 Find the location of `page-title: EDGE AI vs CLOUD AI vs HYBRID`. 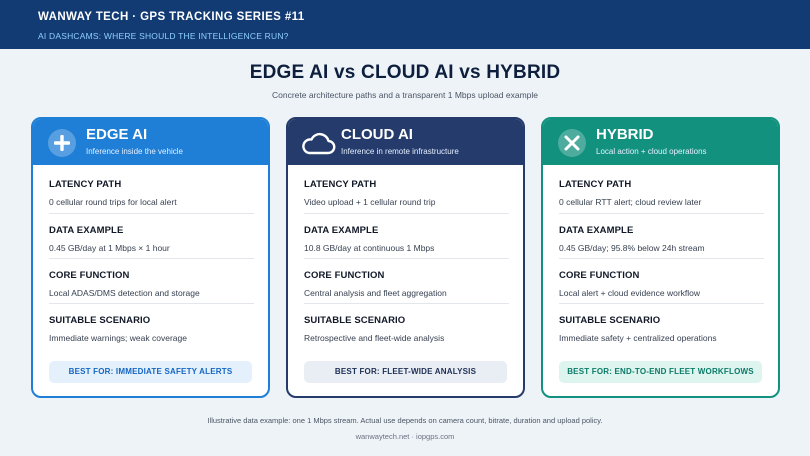

page-title: EDGE AI vs CLOUD AI vs HYBRID is located at coordinates (405, 72).